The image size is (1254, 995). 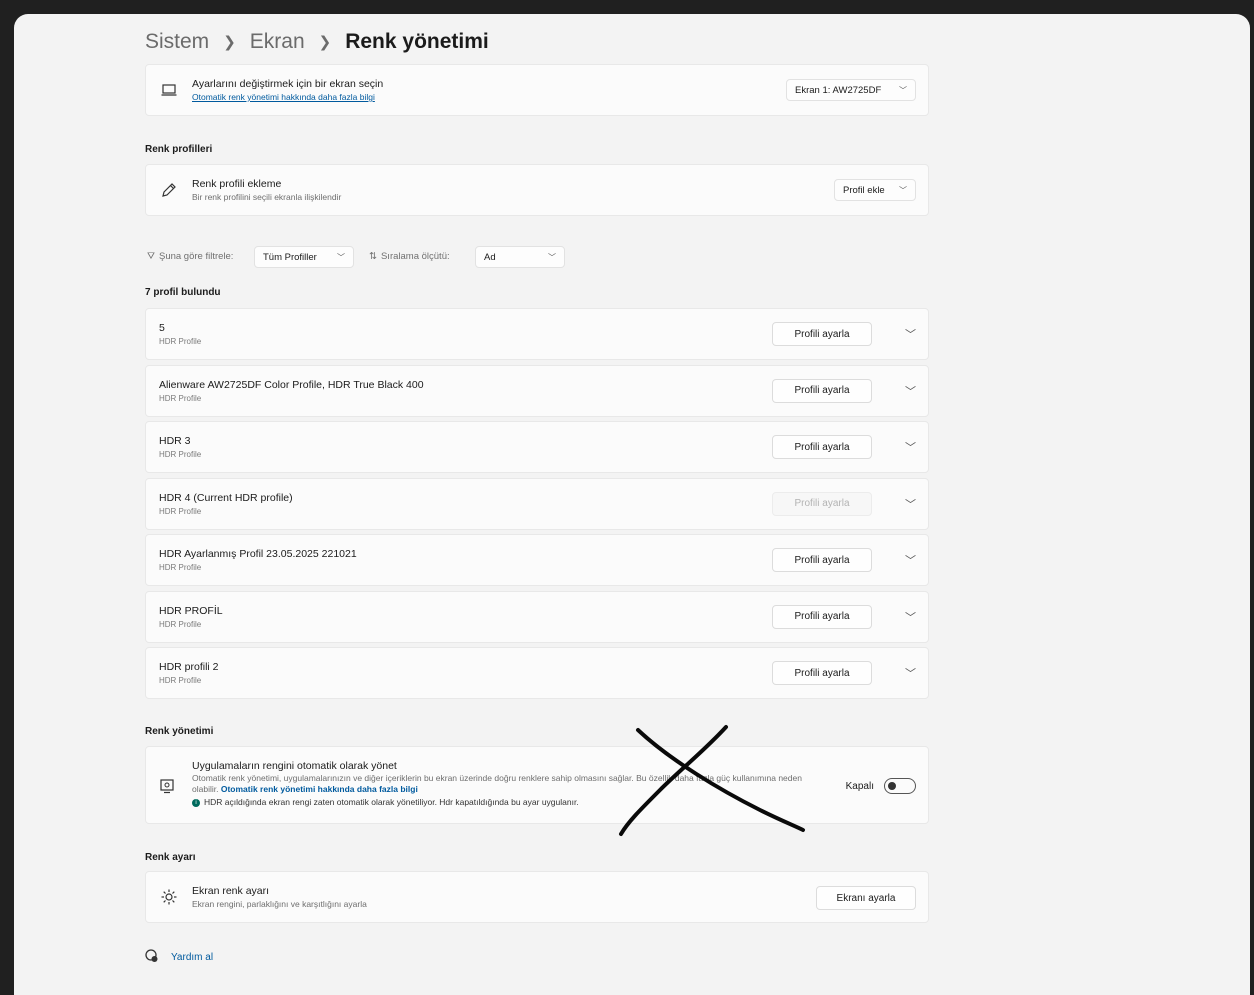 What do you see at coordinates (196, 802) in the screenshot?
I see `info-icon: i` at bounding box center [196, 802].